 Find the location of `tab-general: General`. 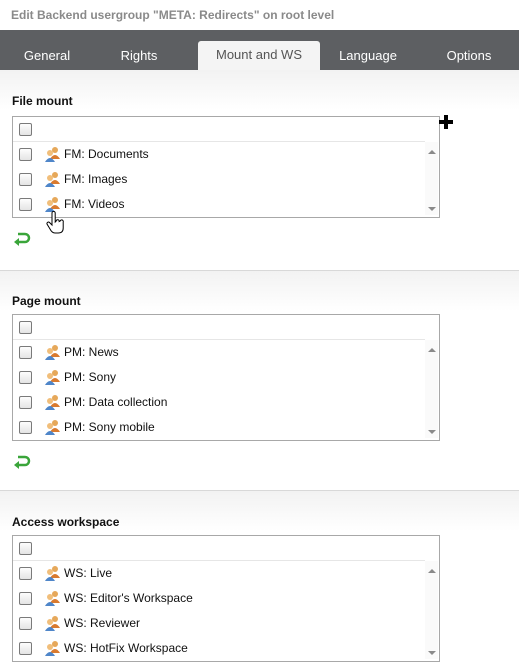

tab-general: General is located at coordinates (47, 56).